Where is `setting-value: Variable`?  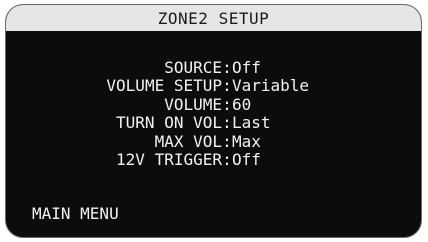 setting-value: Variable is located at coordinates (271, 86).